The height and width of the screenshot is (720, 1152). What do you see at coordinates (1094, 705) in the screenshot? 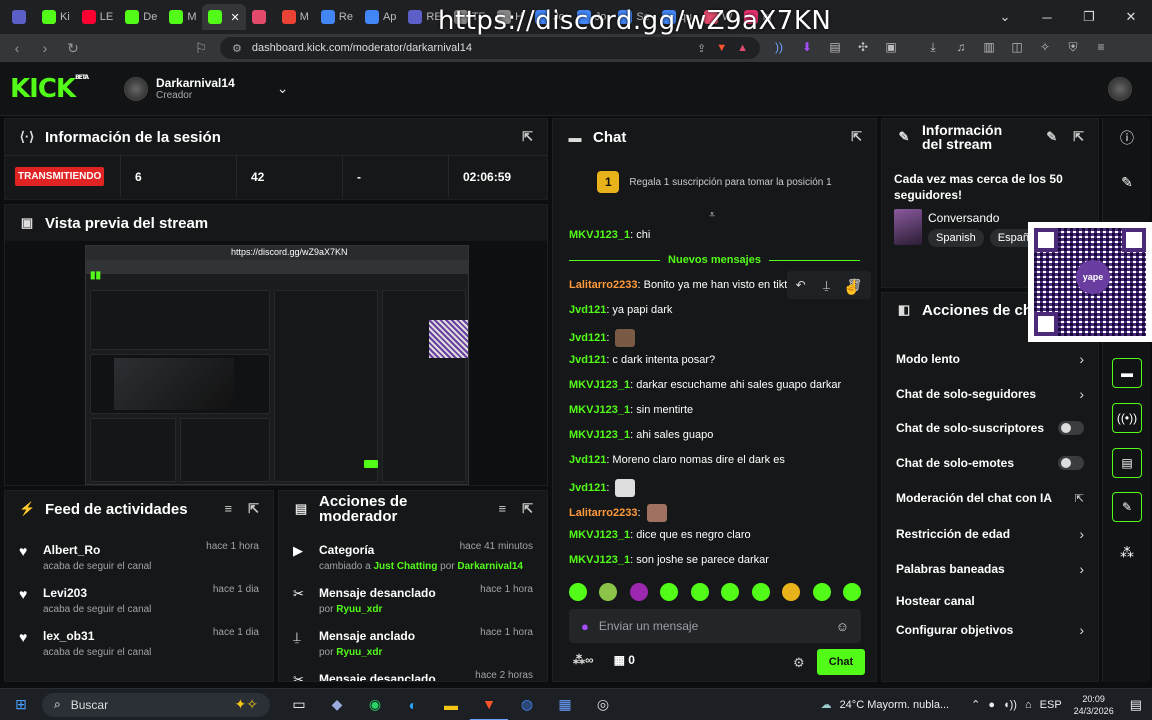
I see `clock: 20:09 24/3/2026` at bounding box center [1094, 705].